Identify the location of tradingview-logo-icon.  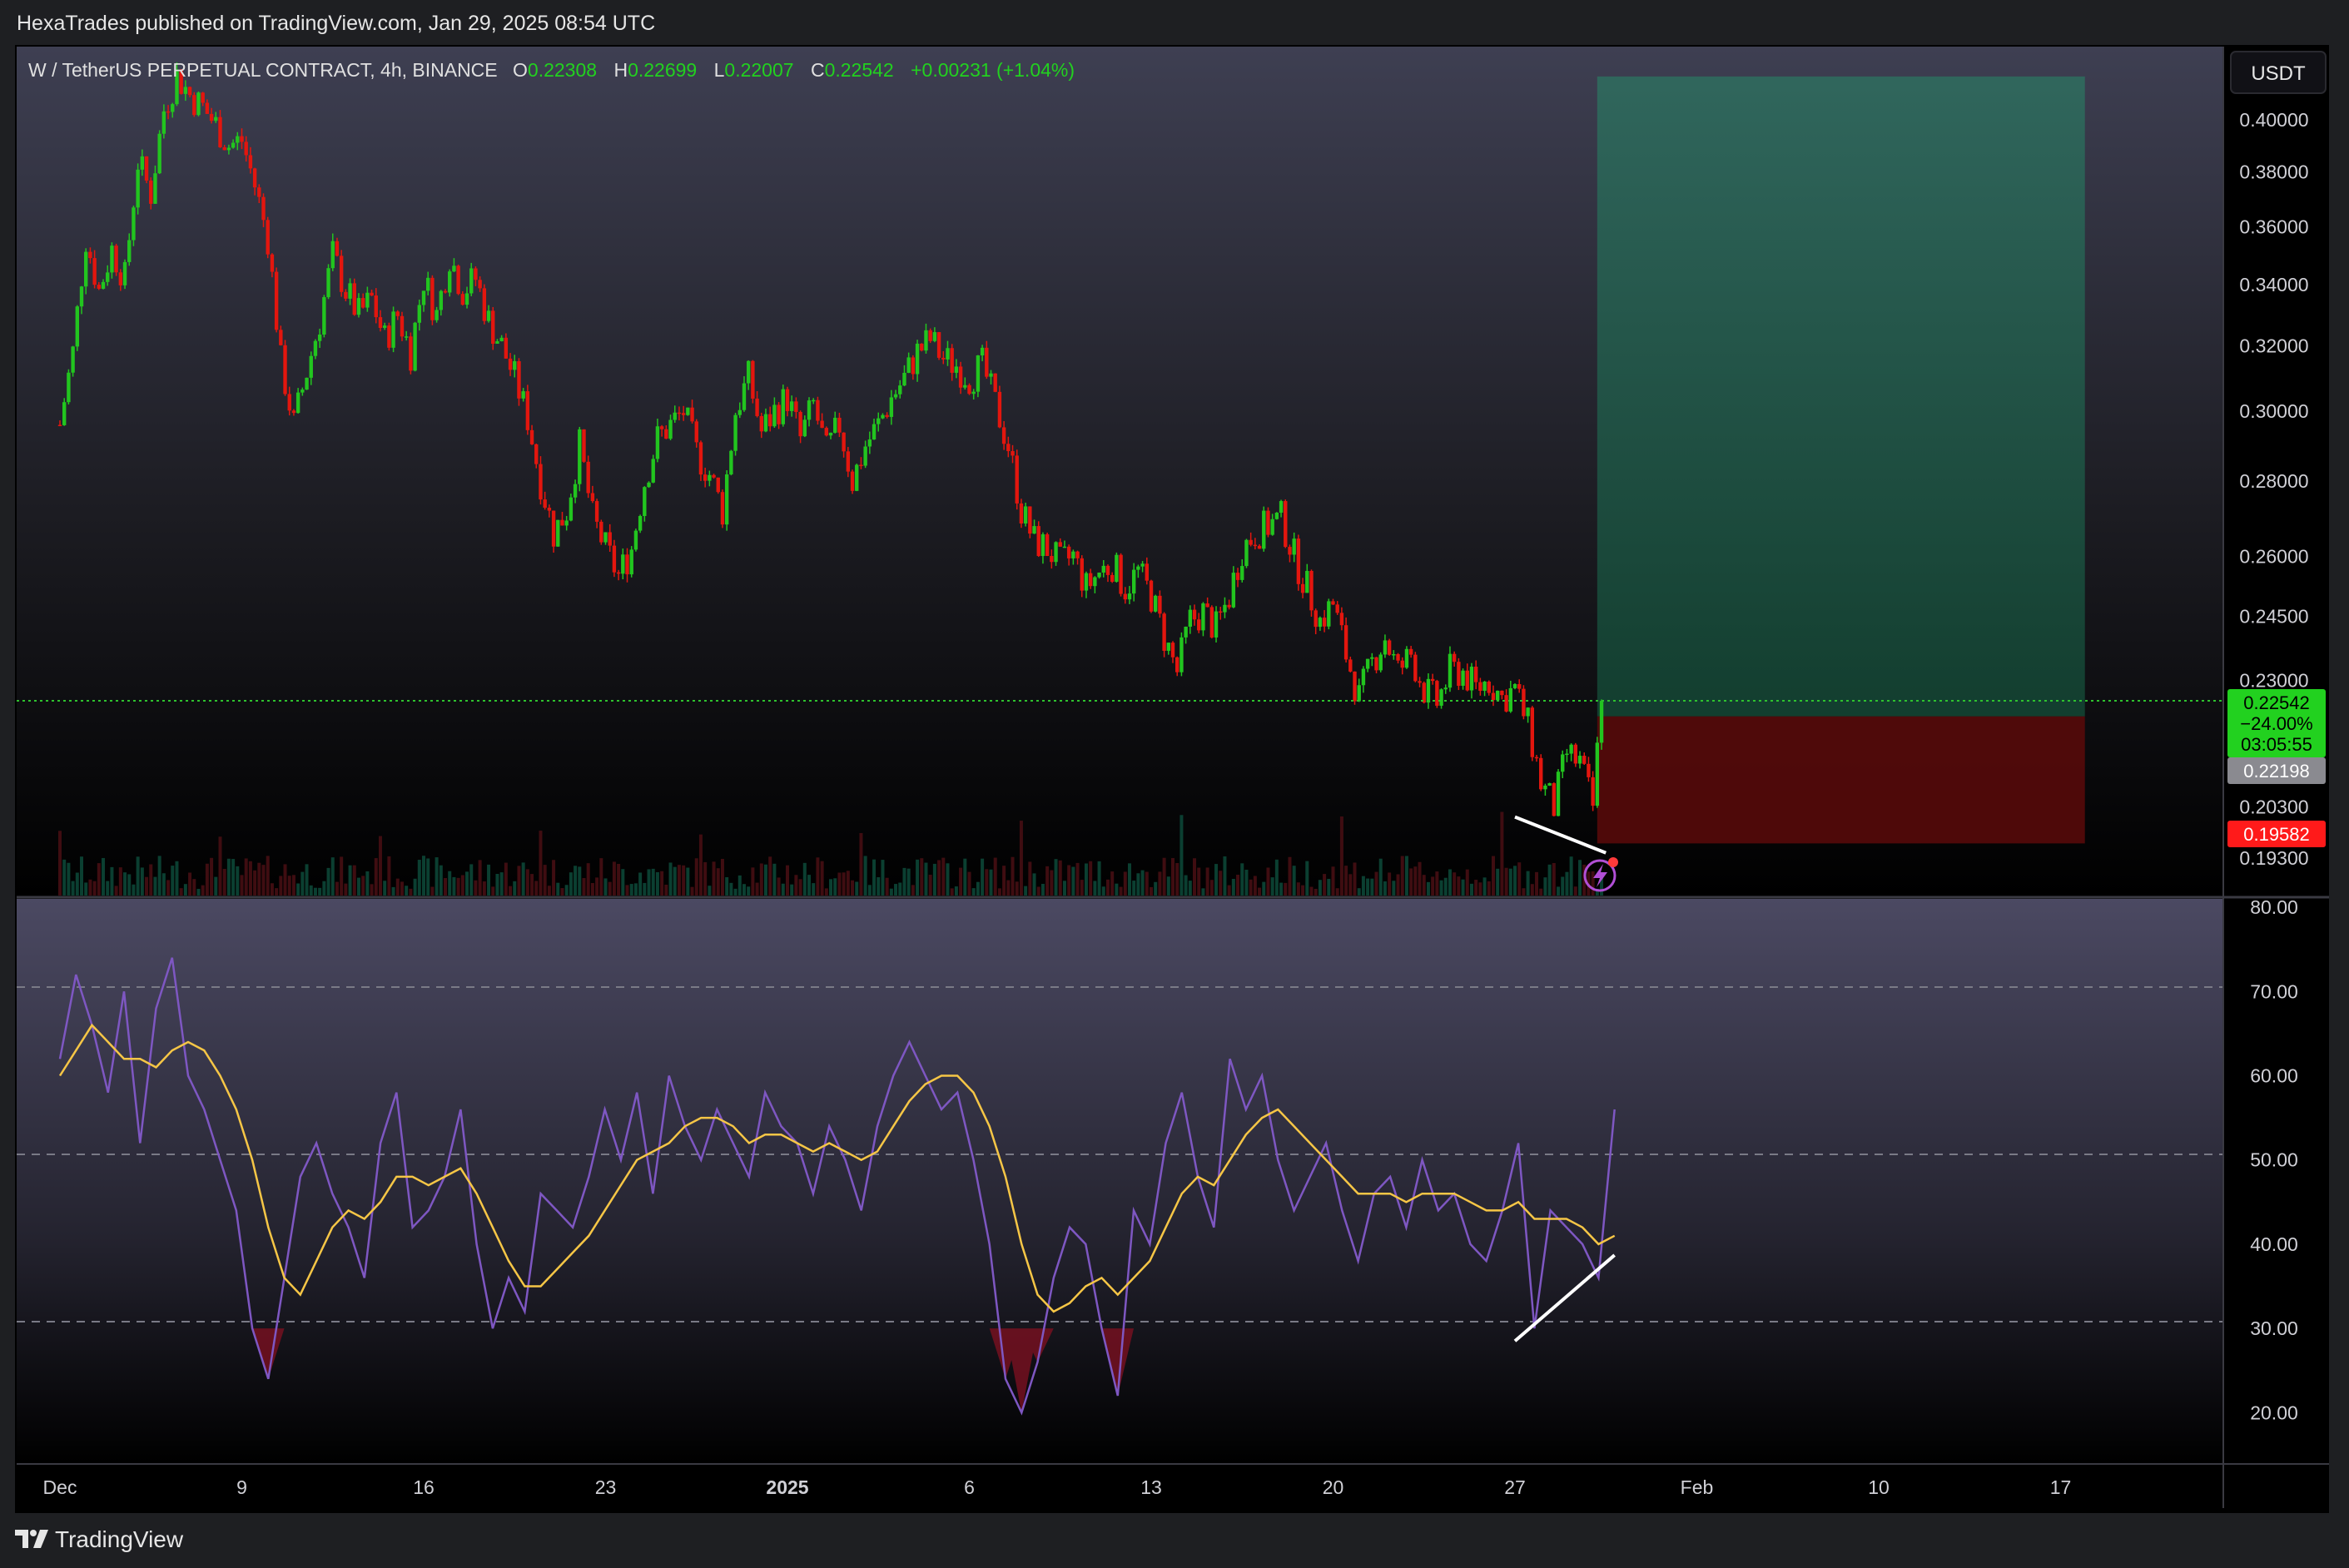
(32, 1539).